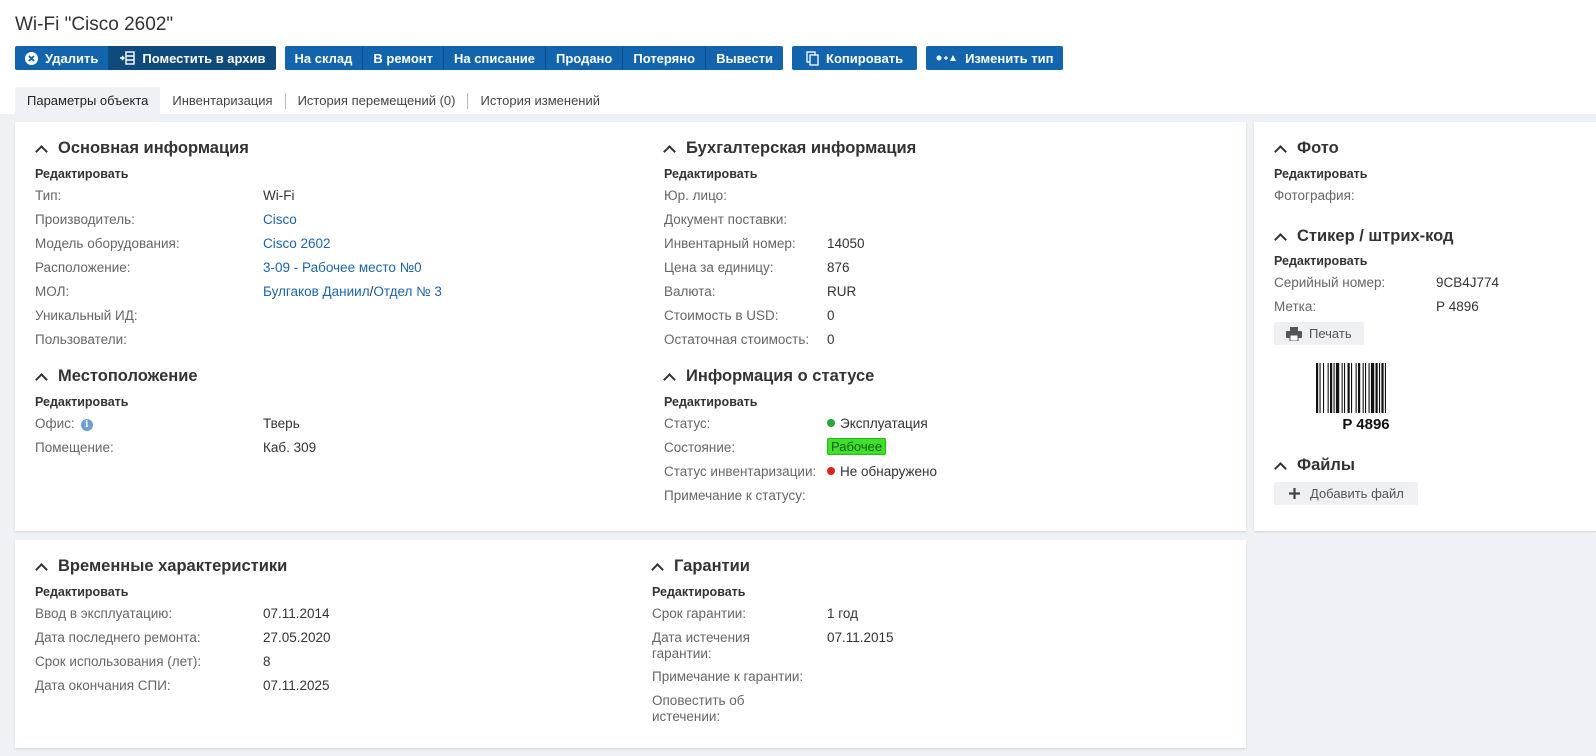 The width and height of the screenshot is (1596, 756). Describe the element at coordinates (107, 243) in the screenshot. I see `model-label: Модель оборудования:` at that location.